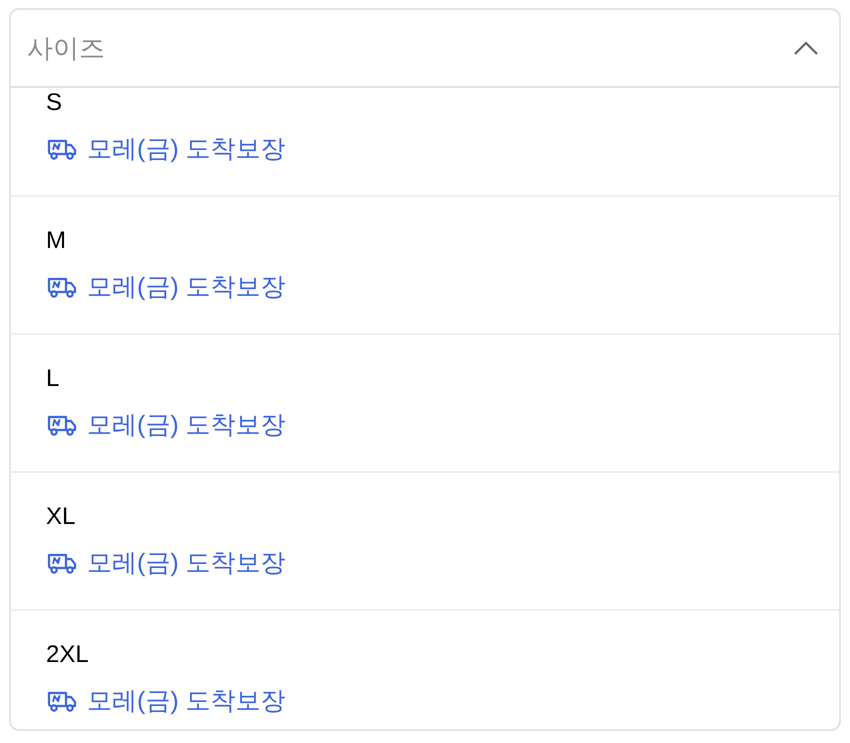 This screenshot has width=850, height=743. What do you see at coordinates (54, 103) in the screenshot?
I see `size-label: S` at bounding box center [54, 103].